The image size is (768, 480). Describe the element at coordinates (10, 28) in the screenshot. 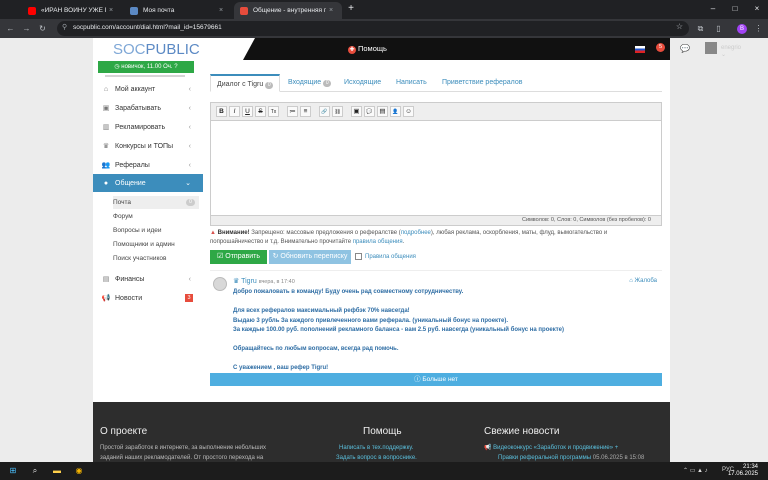

I see `back-icon: ←` at that location.